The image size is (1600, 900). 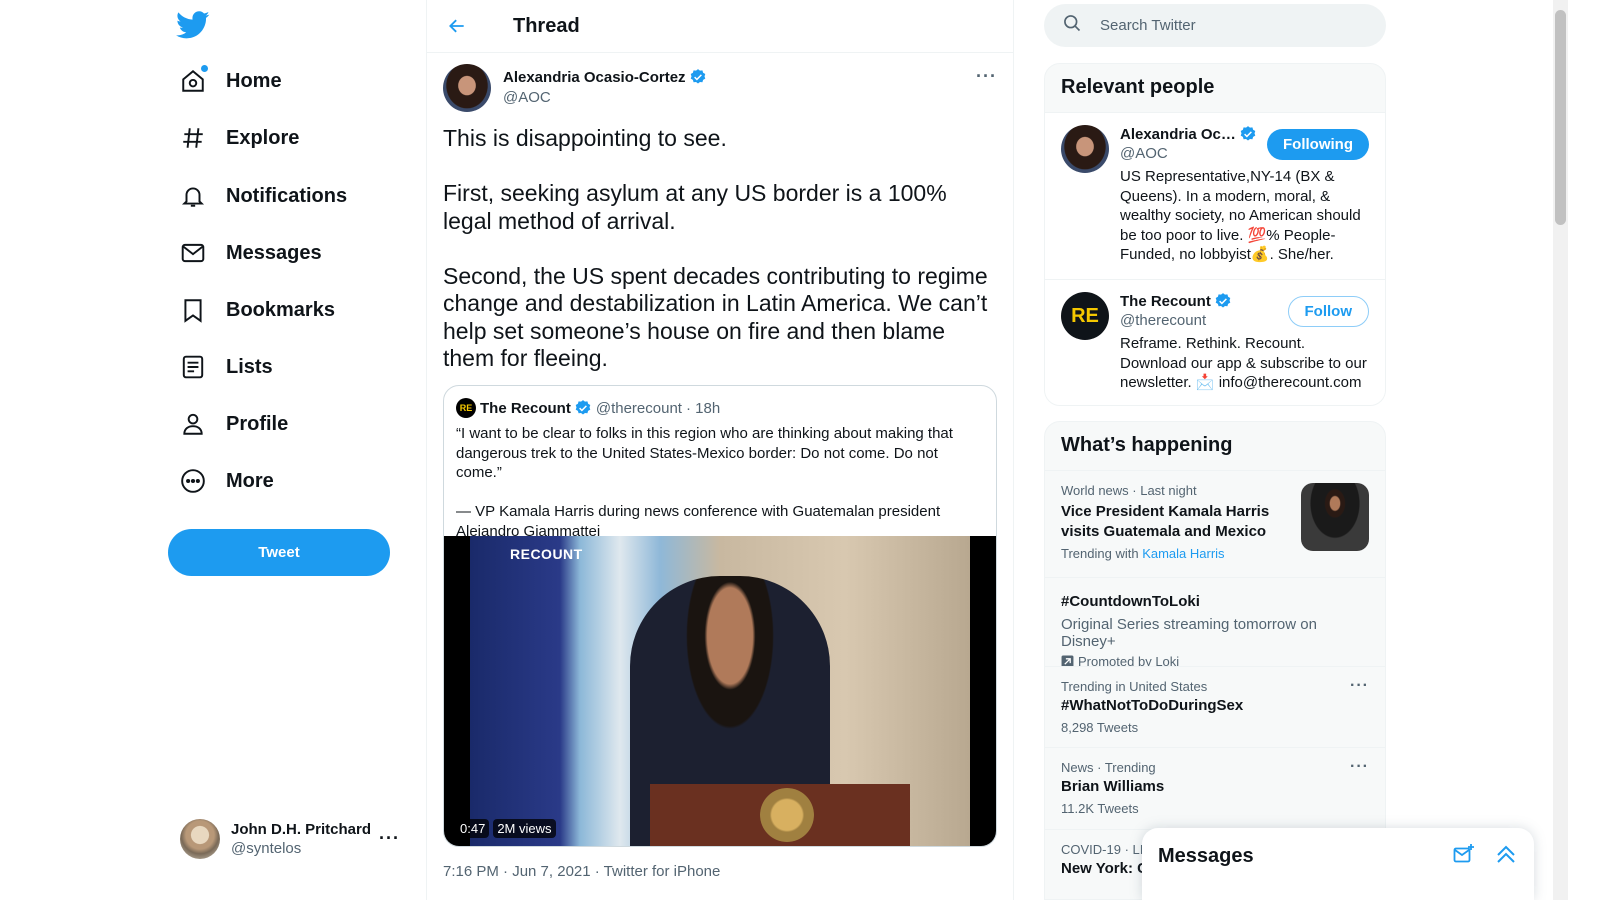 I want to click on nav-more: More, so click(x=227, y=481).